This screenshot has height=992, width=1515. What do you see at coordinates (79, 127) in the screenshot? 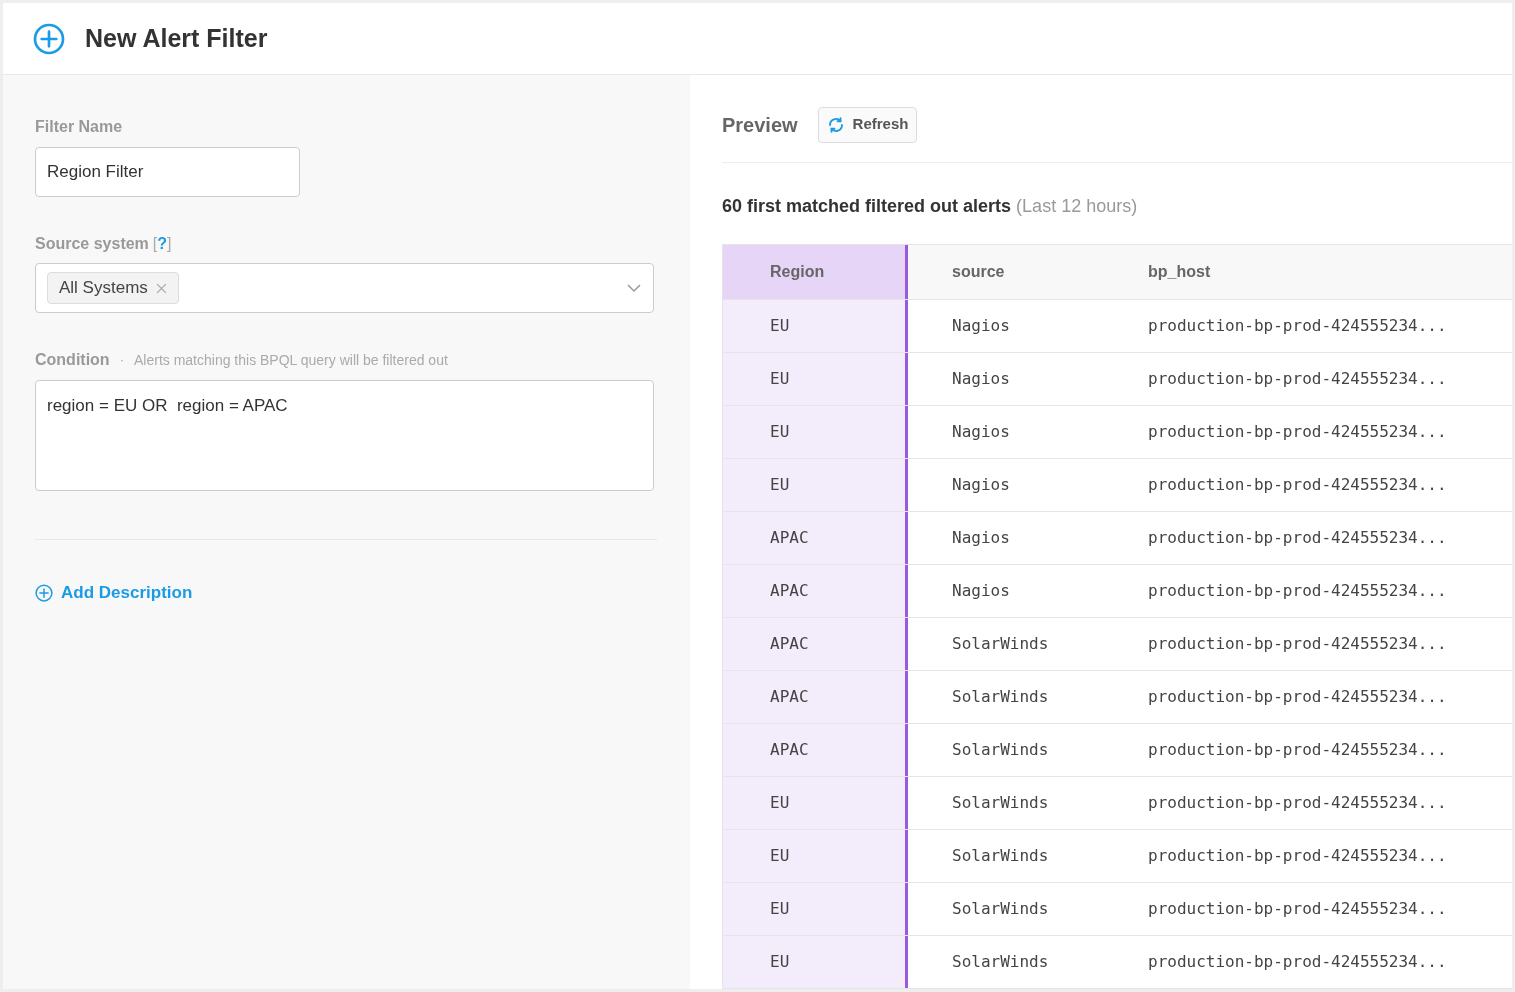
I see `field-label: Filter Name` at bounding box center [79, 127].